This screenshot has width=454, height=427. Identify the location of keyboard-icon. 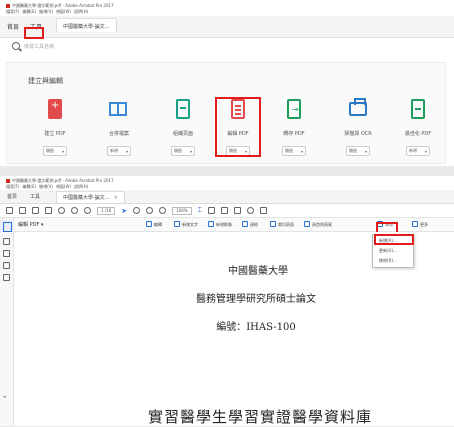
(237, 210).